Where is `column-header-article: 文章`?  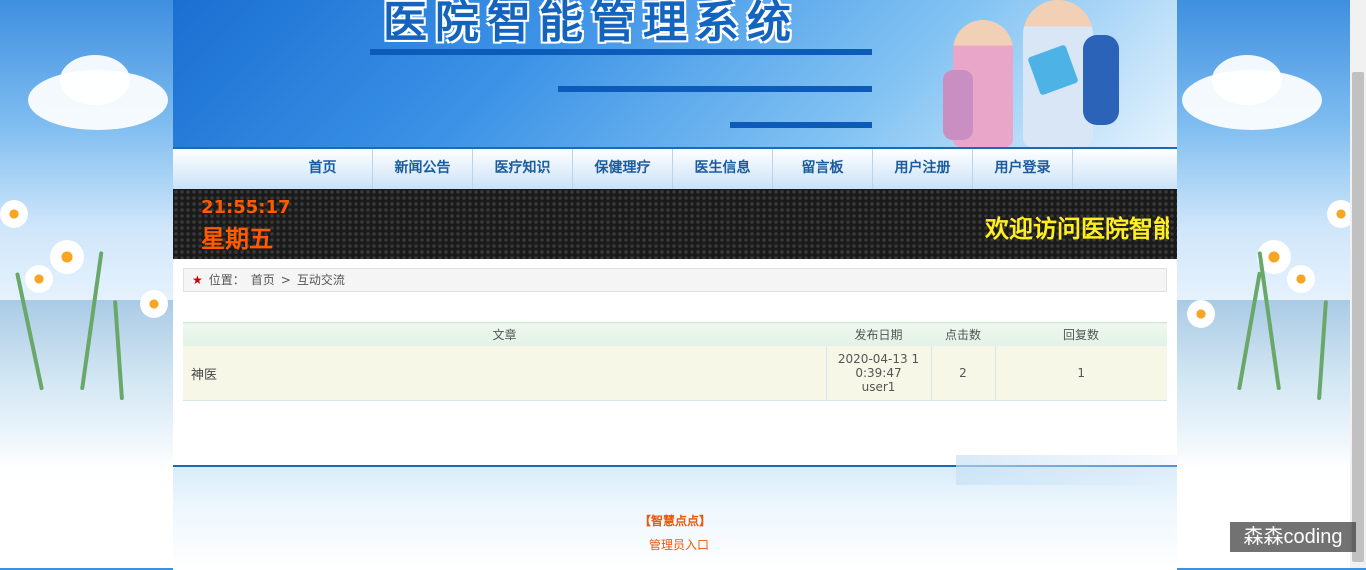
column-header-article: 文章 is located at coordinates (504, 334).